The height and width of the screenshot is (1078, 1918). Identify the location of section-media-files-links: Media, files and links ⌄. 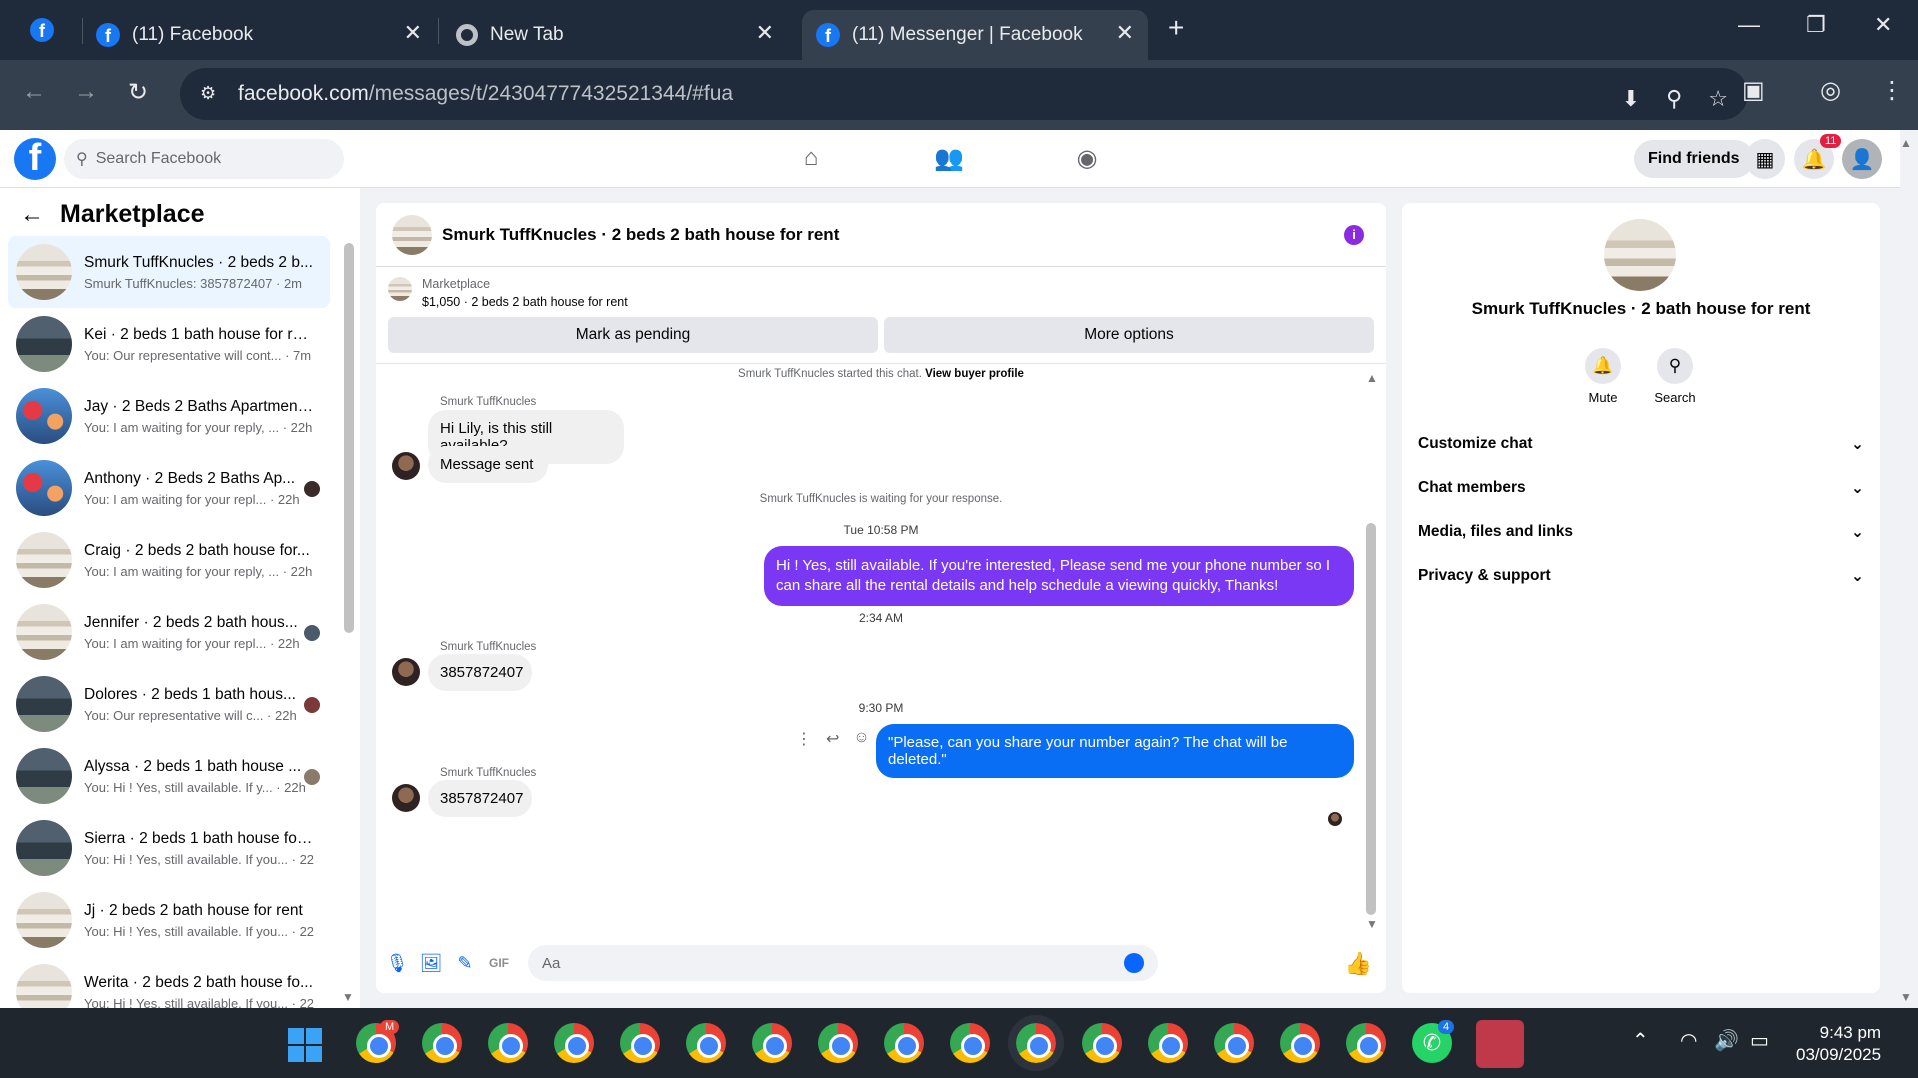
(1641, 532).